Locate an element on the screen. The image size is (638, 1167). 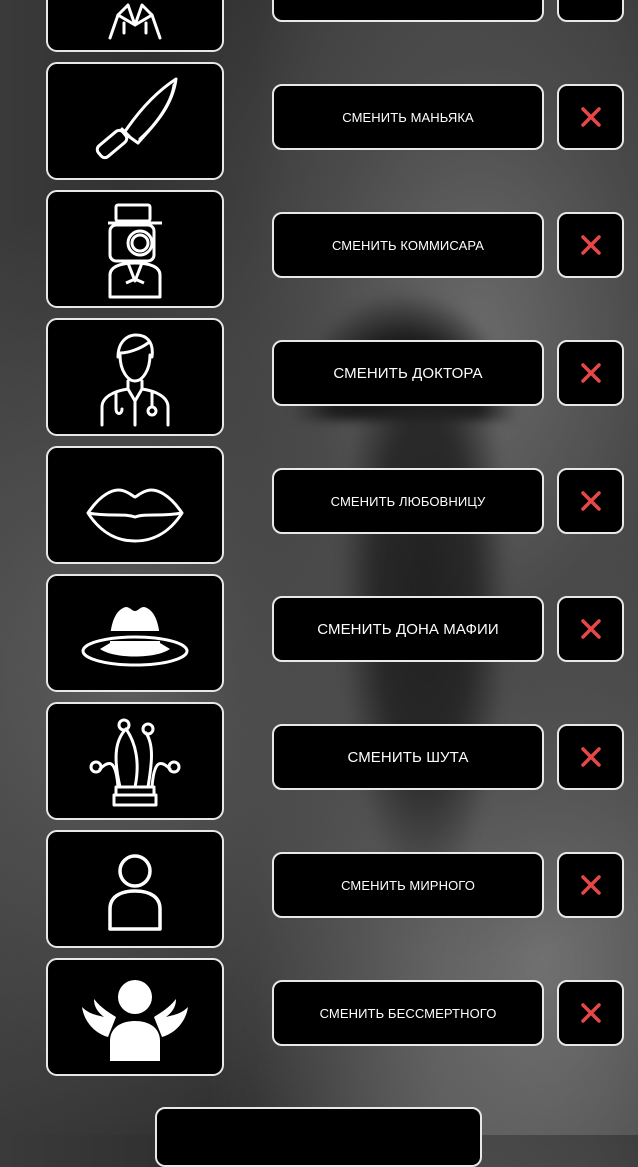
role-row-suit is located at coordinates (319, 27).